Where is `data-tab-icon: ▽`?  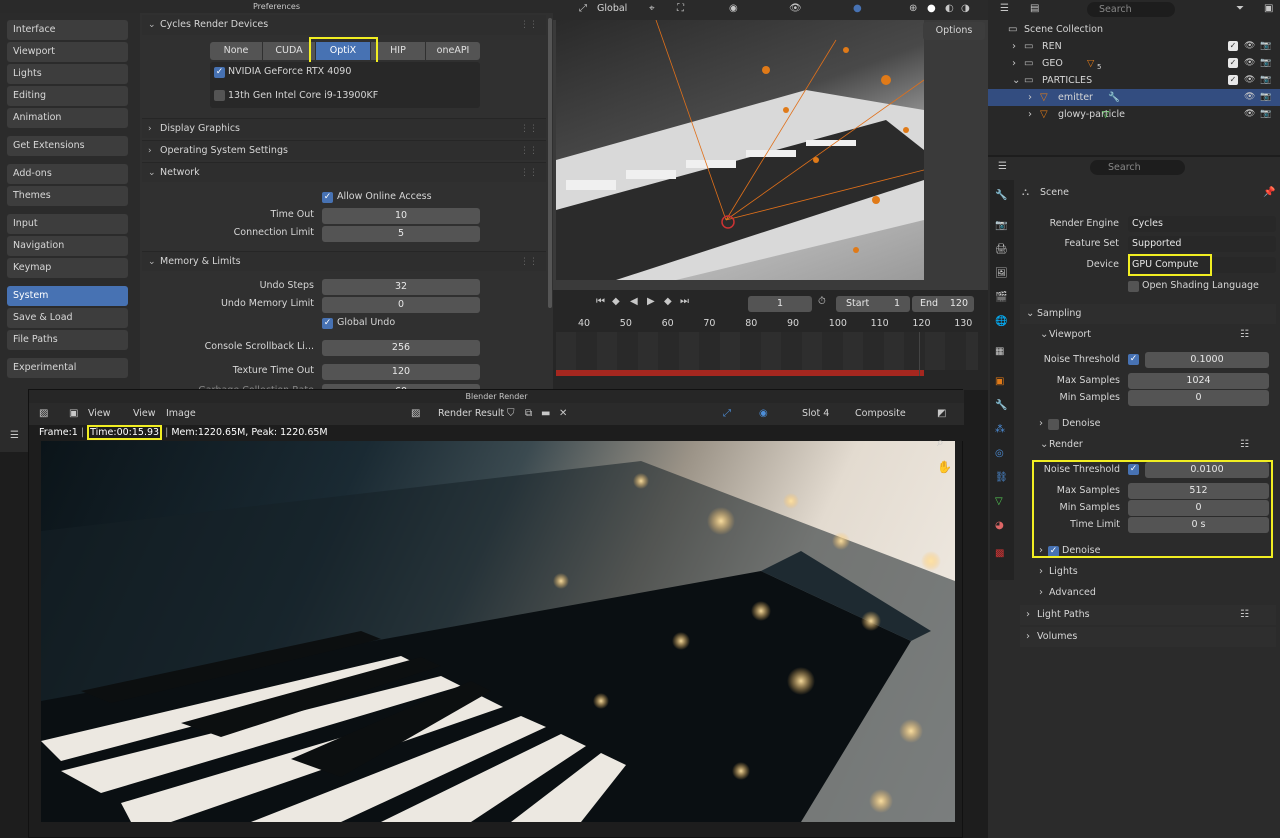 data-tab-icon: ▽ is located at coordinates (999, 501).